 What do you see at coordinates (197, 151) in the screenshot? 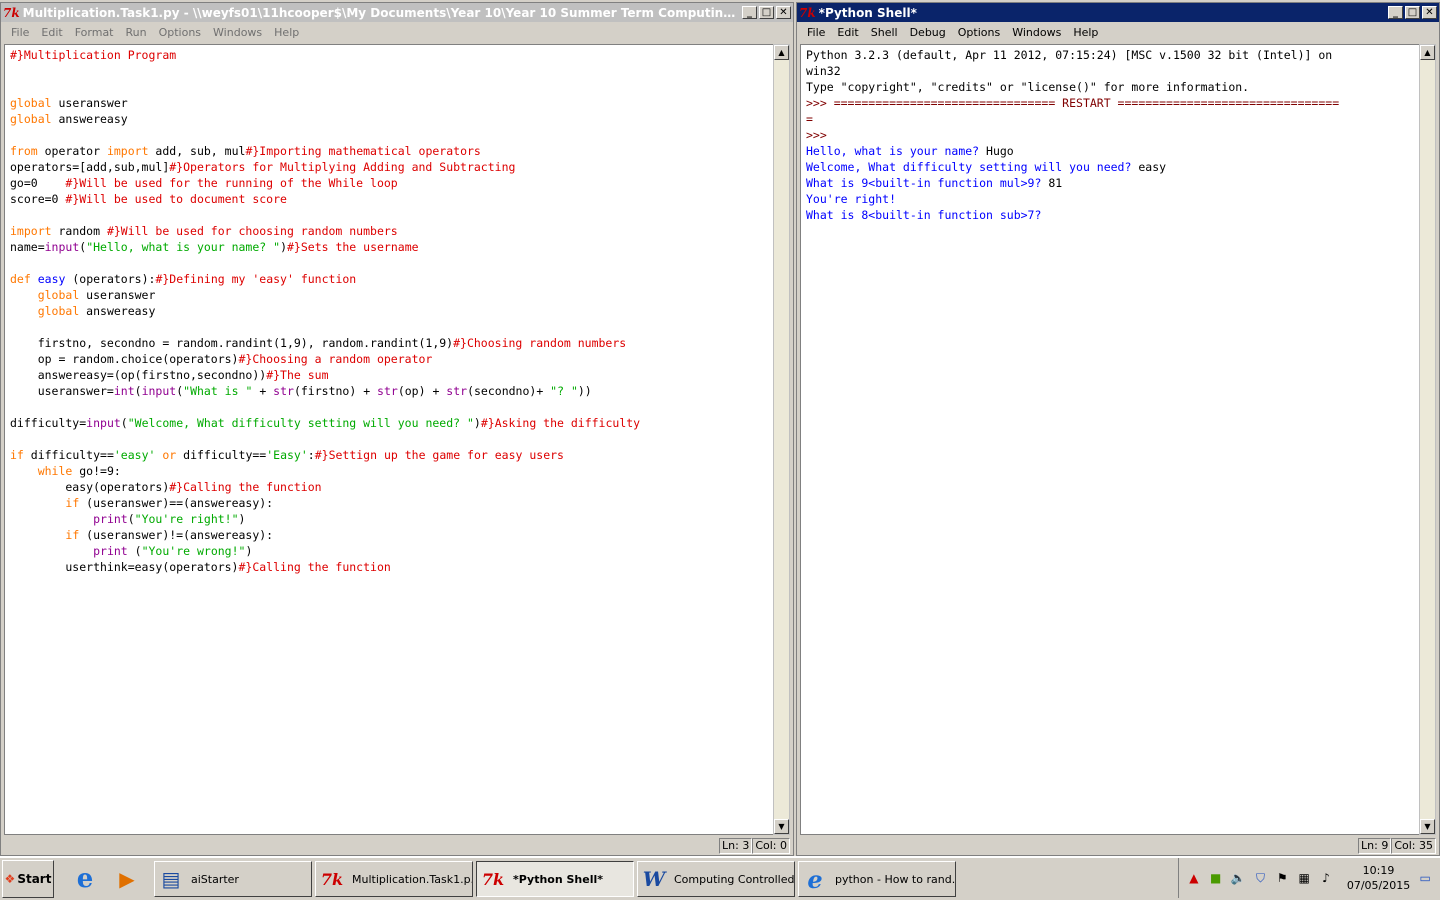
I see `code-token: add, sub, mul` at bounding box center [197, 151].